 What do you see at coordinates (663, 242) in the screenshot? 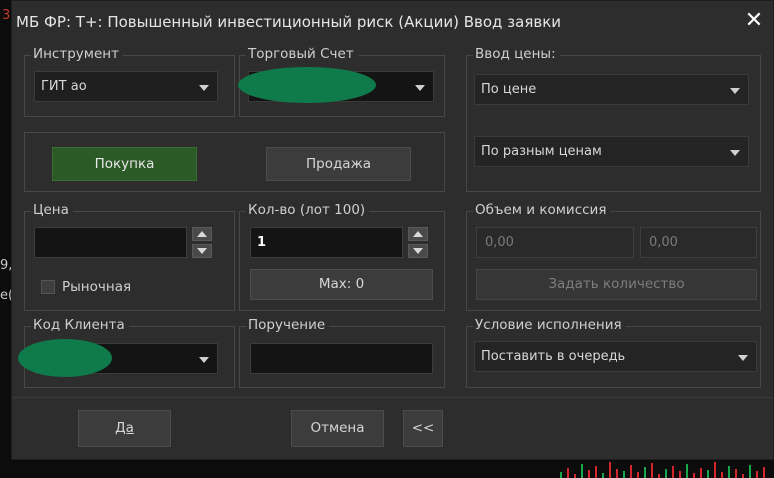
I see `commission-value: 0,00` at bounding box center [663, 242].